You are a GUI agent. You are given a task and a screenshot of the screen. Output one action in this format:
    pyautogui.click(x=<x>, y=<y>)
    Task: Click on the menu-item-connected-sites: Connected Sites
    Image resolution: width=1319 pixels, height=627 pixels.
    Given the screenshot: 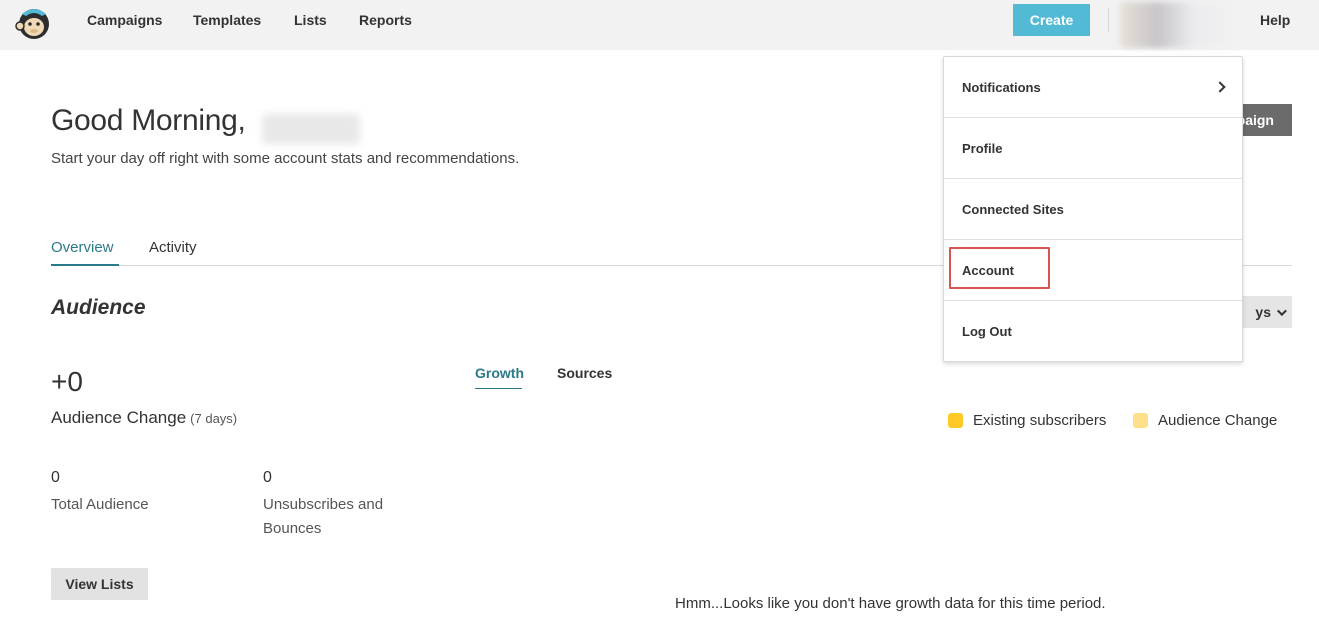 What is the action you would take?
    pyautogui.click(x=1093, y=209)
    